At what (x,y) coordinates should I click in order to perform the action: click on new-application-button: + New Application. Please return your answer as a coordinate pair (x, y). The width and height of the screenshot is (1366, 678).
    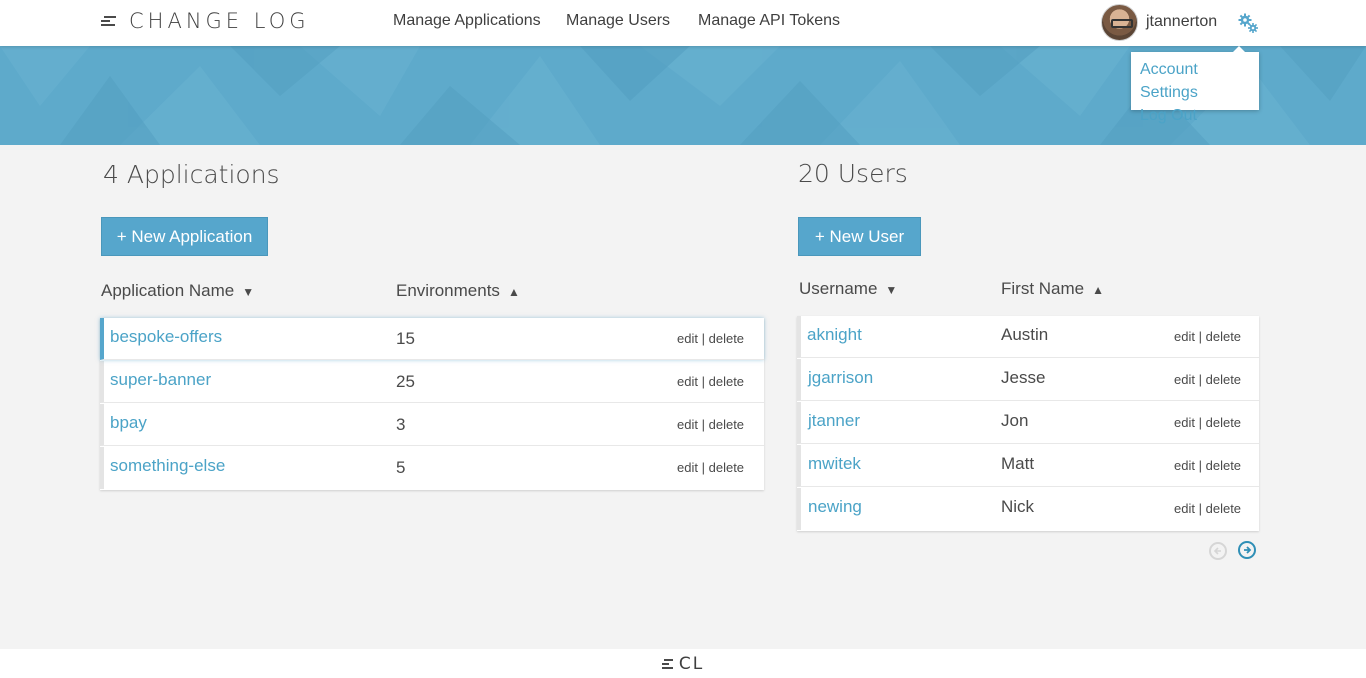
    Looking at the image, I should click on (184, 236).